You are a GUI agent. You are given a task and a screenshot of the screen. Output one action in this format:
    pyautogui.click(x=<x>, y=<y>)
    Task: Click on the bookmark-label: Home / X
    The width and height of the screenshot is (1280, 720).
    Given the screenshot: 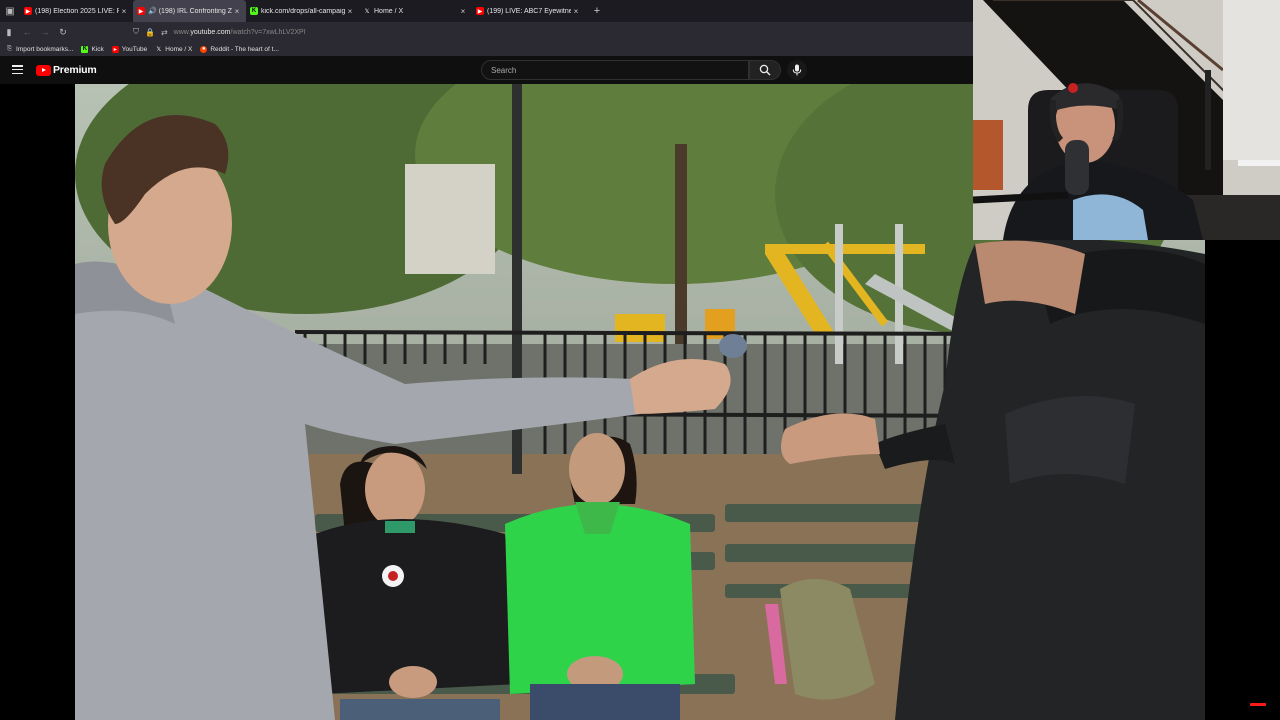 What is the action you would take?
    pyautogui.click(x=179, y=49)
    